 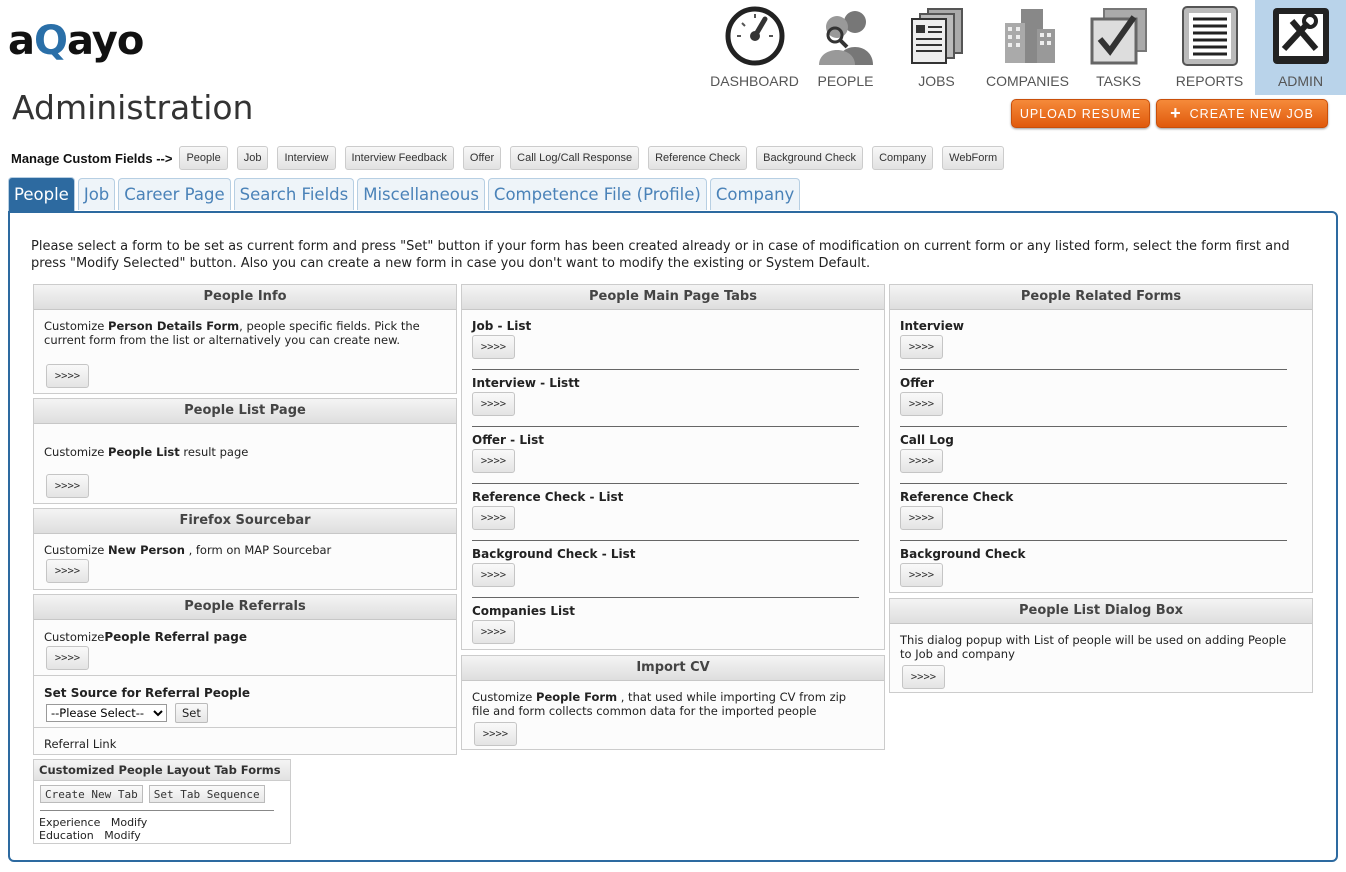 What do you see at coordinates (936, 47) in the screenshot?
I see `nav-jobs: JOBS` at bounding box center [936, 47].